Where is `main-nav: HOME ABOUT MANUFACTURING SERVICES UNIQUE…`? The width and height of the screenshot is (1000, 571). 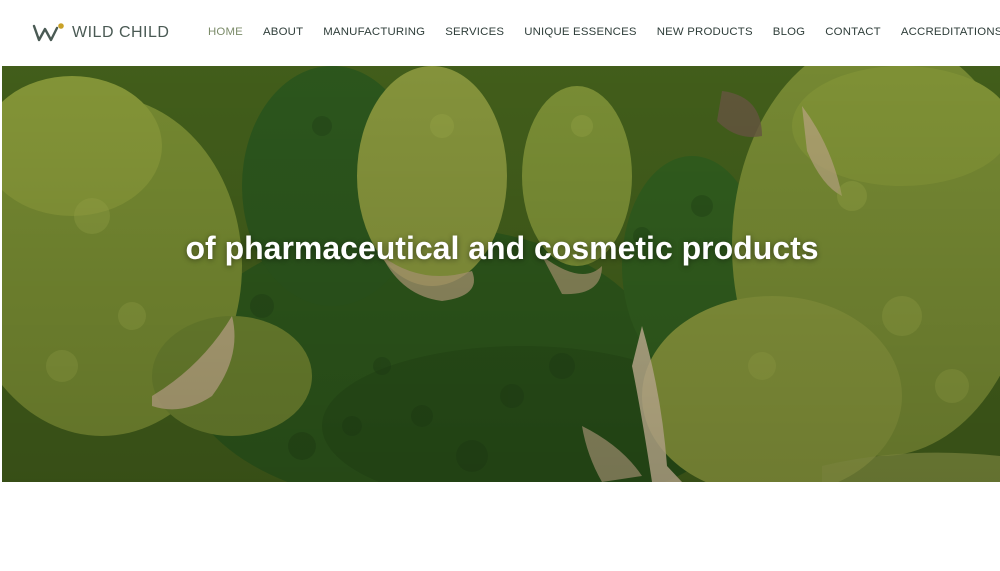 main-nav: HOME ABOUT MANUFACTURING SERVICES UNIQUE… is located at coordinates (604, 32).